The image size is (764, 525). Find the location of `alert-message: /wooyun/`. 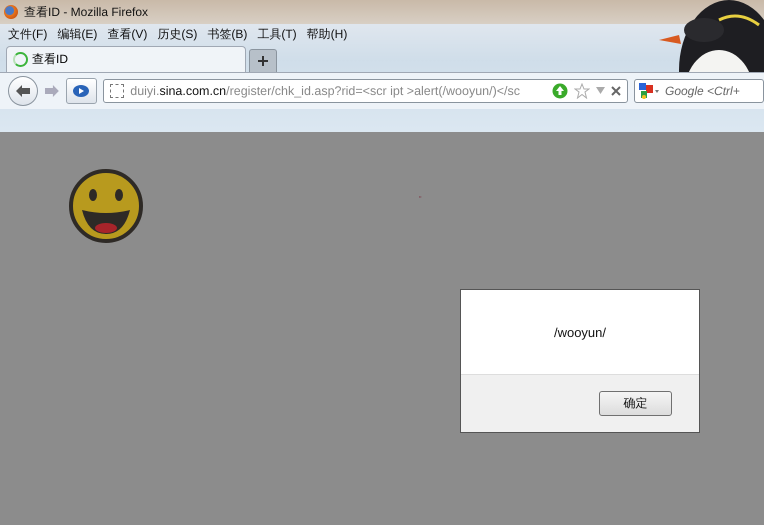

alert-message: /wooyun/ is located at coordinates (580, 332).